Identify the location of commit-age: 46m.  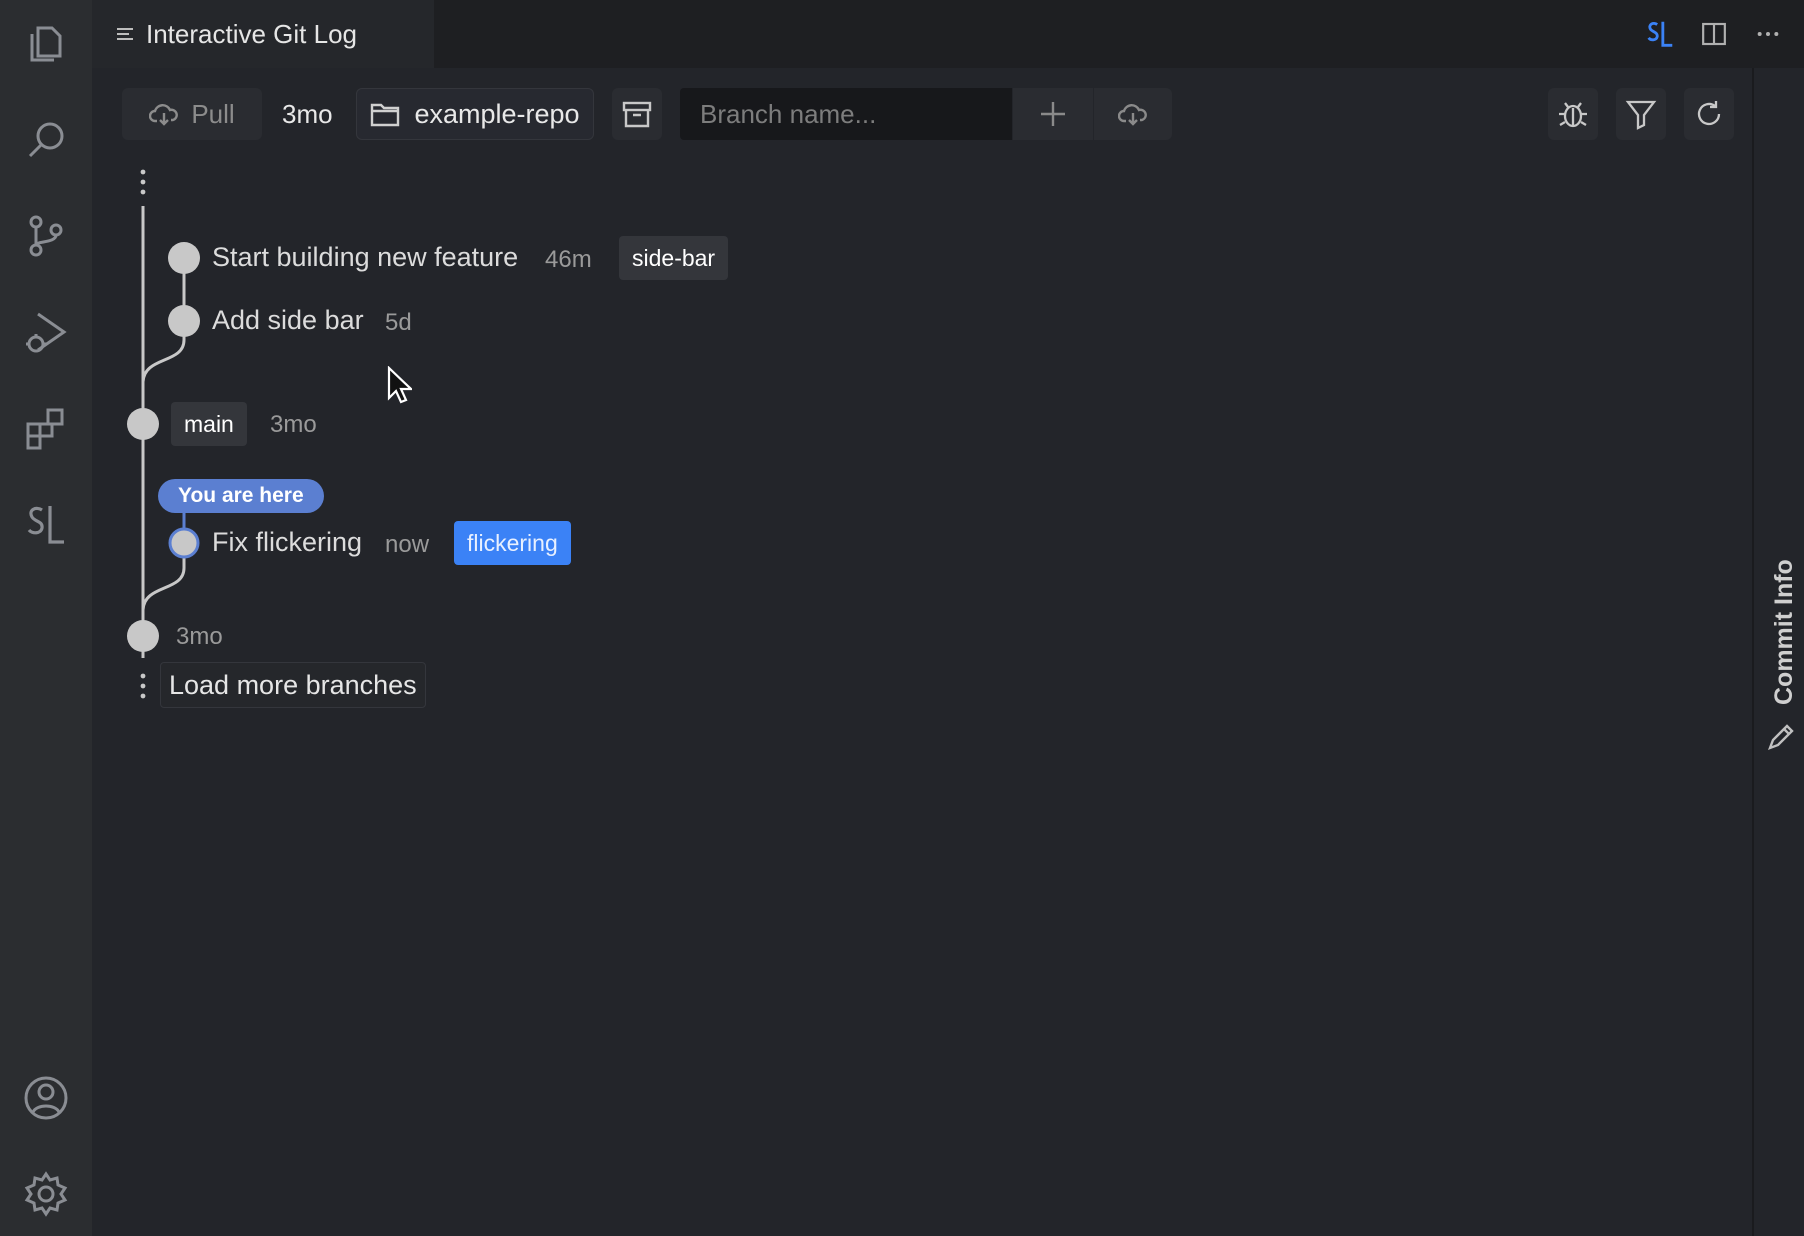
(568, 259).